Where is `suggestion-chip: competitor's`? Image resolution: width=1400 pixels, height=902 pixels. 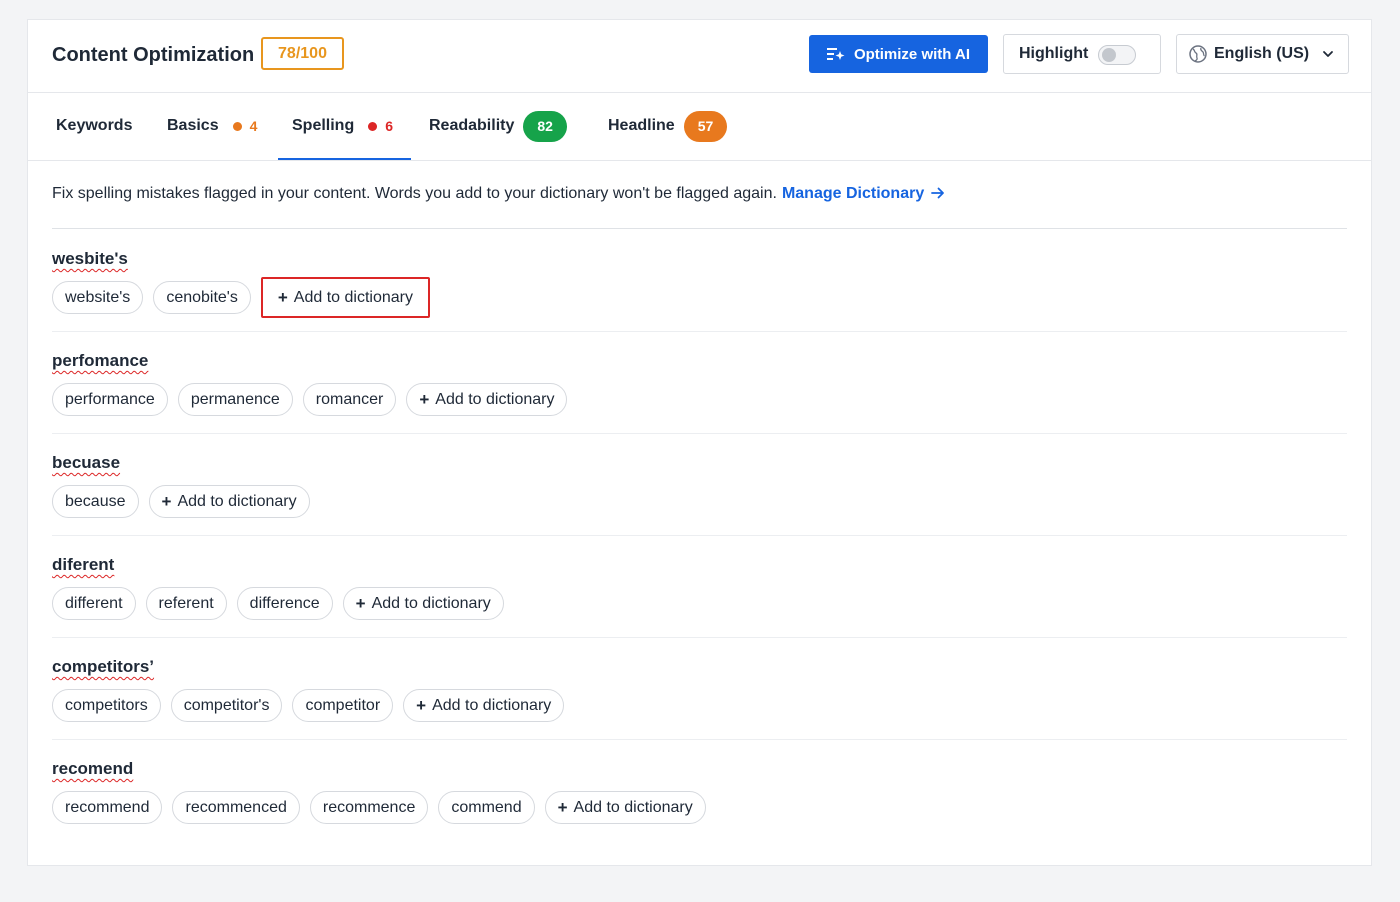
suggestion-chip: competitor's is located at coordinates (226, 705).